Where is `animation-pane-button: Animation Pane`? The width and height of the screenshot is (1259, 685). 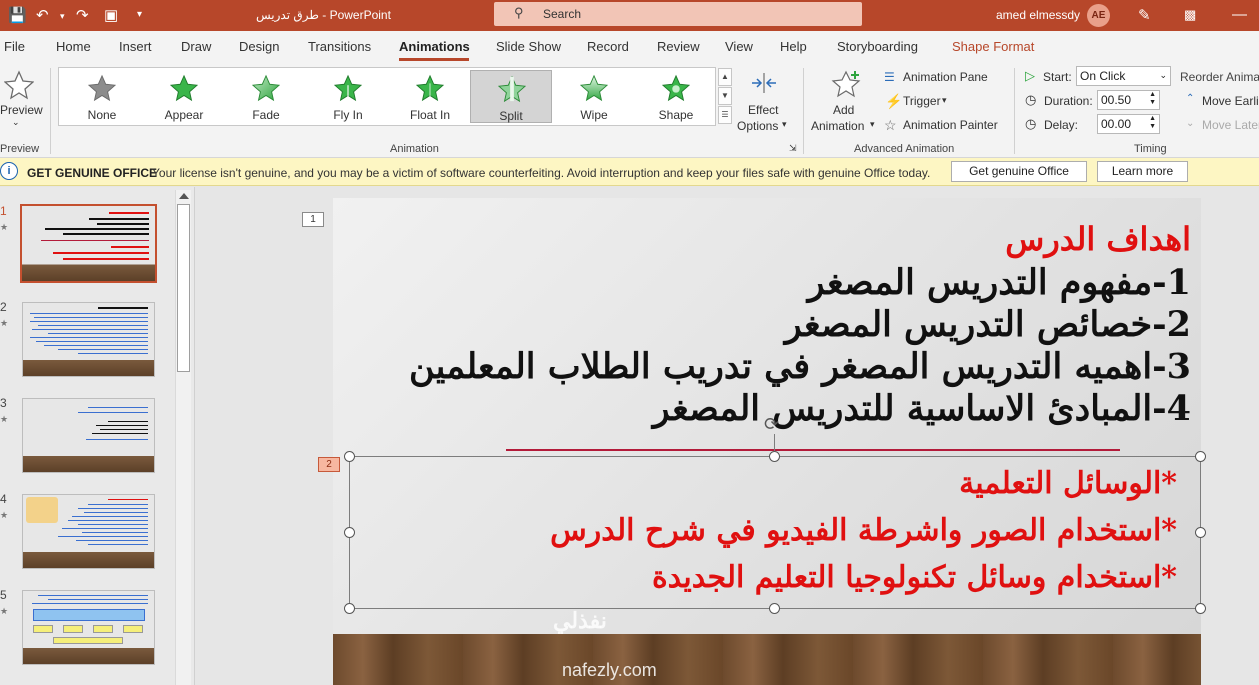
animation-pane-button: Animation Pane is located at coordinates (945, 77).